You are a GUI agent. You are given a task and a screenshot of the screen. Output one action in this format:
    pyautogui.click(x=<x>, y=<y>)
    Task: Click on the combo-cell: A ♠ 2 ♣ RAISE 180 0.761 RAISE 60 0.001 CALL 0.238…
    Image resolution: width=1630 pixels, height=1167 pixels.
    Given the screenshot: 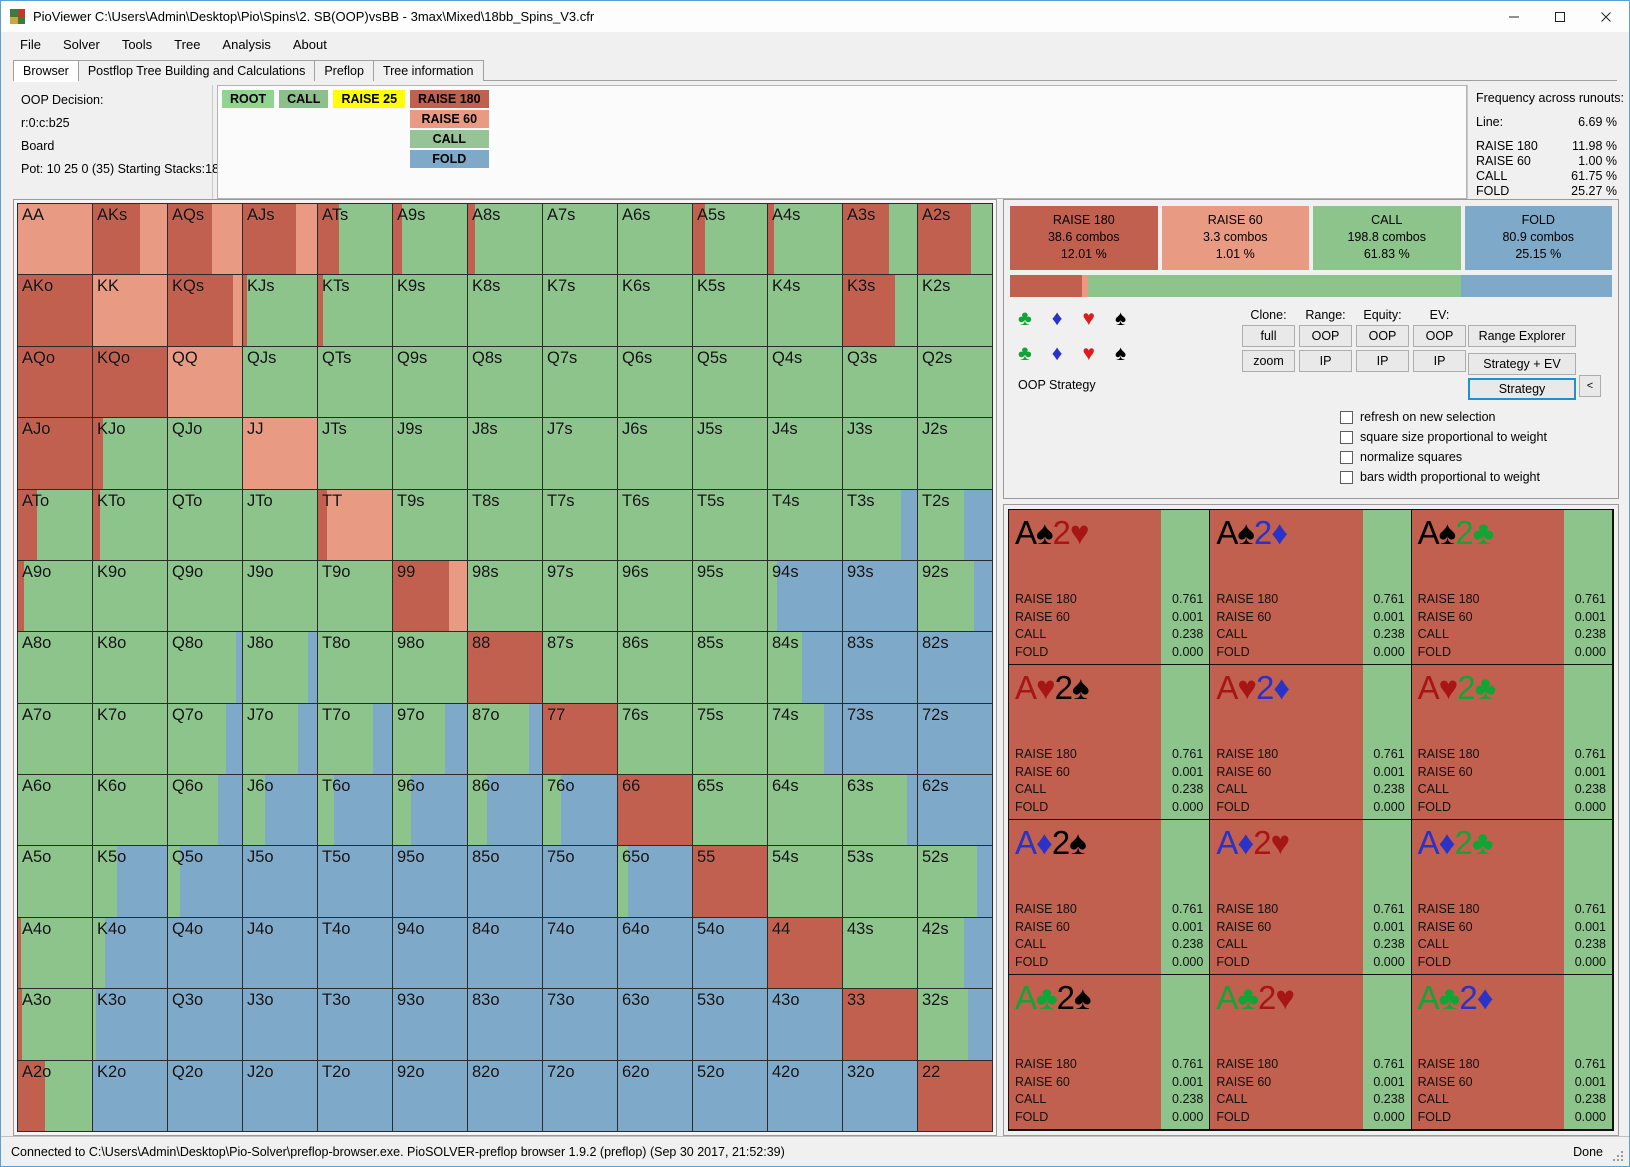 What is the action you would take?
    pyautogui.click(x=1512, y=587)
    